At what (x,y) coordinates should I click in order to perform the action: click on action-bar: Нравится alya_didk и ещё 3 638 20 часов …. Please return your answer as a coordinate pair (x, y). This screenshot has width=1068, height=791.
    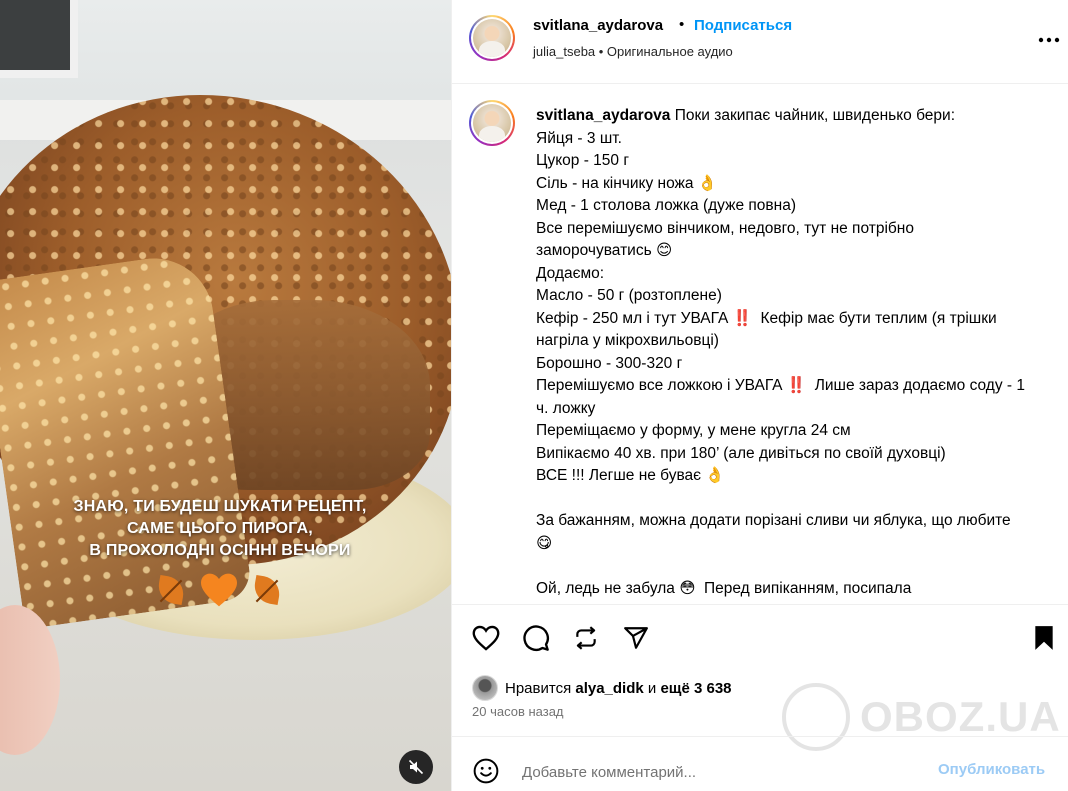
    Looking at the image, I should click on (760, 664).